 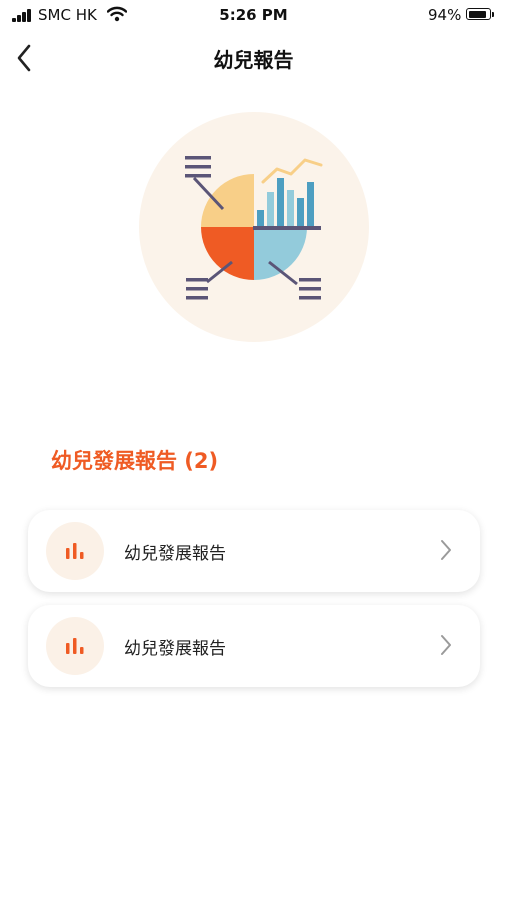 I want to click on battery-percentage: 94%, so click(x=445, y=15).